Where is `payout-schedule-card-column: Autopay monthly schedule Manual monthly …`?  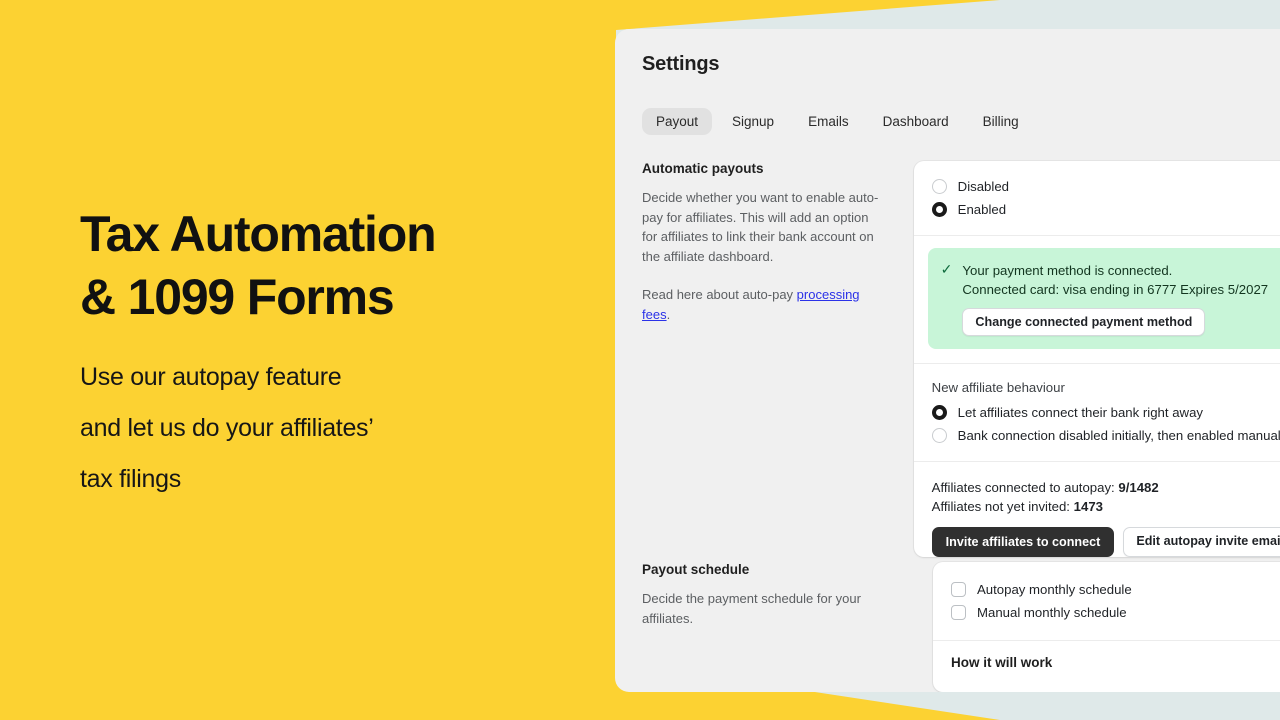 payout-schedule-card-column: Autopay monthly schedule Manual monthly … is located at coordinates (1106, 627).